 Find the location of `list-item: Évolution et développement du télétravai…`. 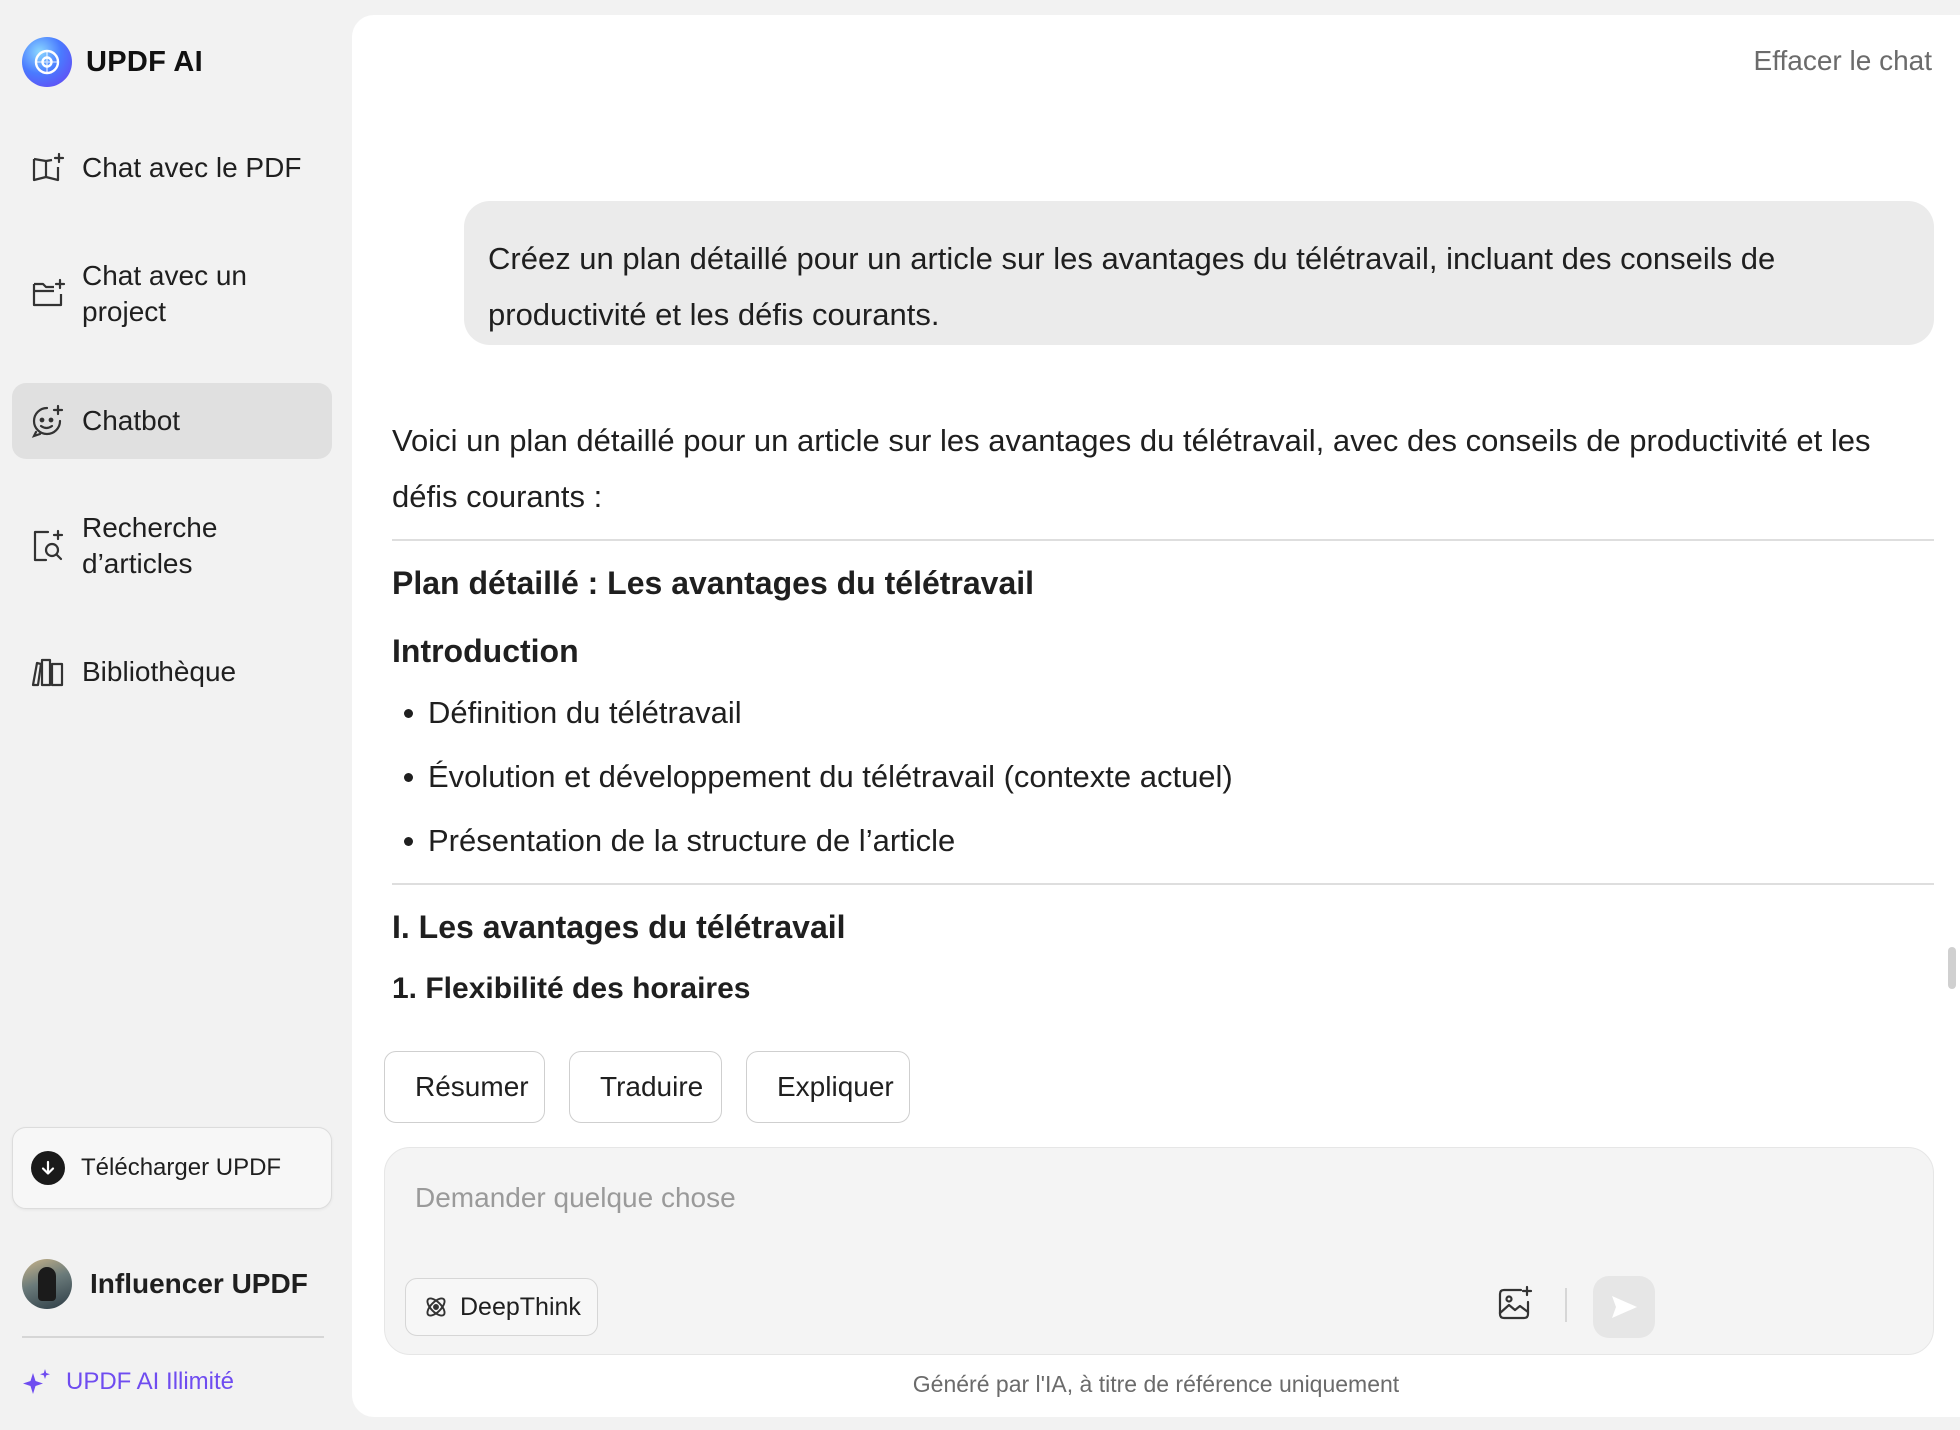

list-item: Évolution et développement du télétravai… is located at coordinates (1163, 777).